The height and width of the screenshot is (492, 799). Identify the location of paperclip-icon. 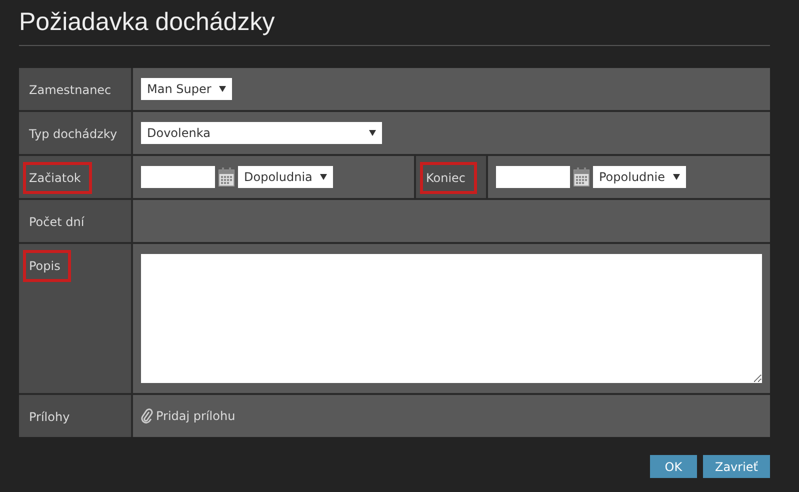
(147, 416).